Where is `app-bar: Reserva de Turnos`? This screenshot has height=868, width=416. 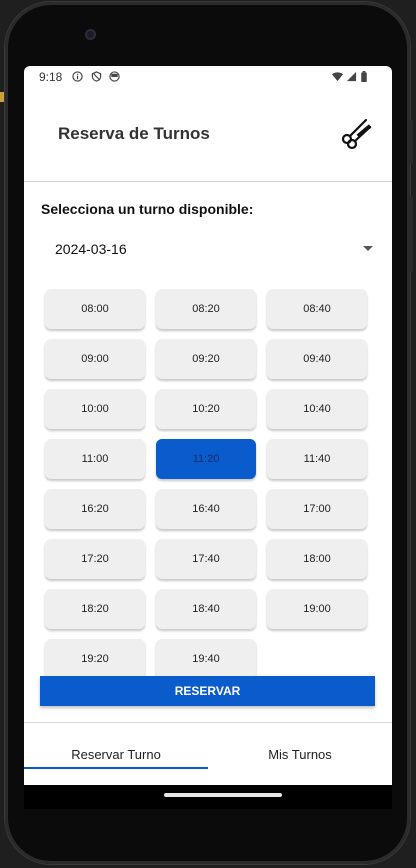 app-bar: Reserva de Turnos is located at coordinates (208, 135).